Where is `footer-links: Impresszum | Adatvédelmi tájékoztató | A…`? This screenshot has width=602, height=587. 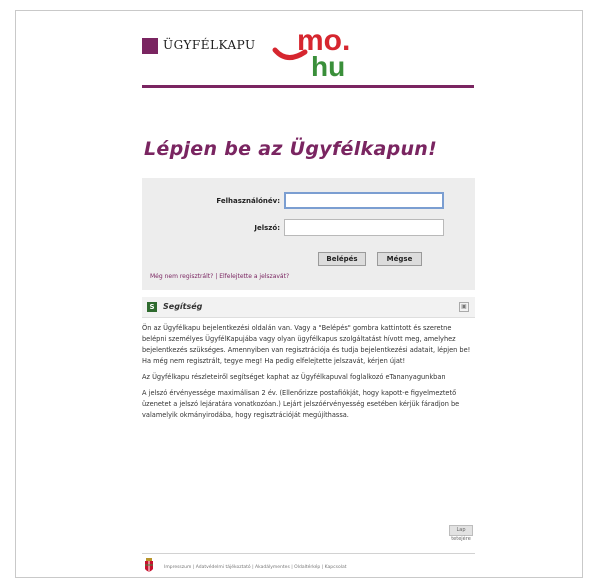 footer-links: Impresszum | Adatvédelmi tájékoztató | A… is located at coordinates (255, 567).